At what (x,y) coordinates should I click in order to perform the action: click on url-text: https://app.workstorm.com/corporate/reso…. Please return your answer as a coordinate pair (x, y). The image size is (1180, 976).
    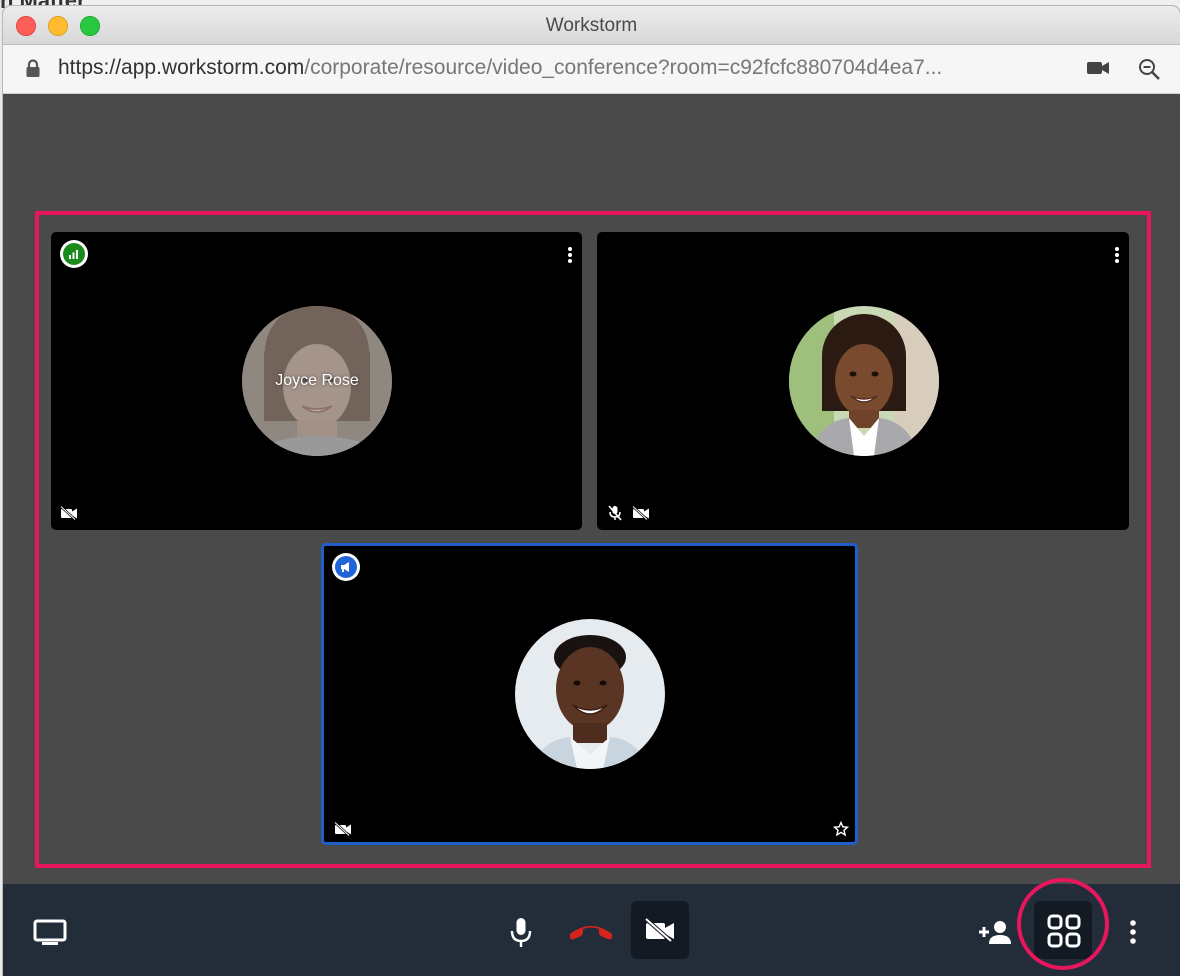
    Looking at the image, I should click on (500, 68).